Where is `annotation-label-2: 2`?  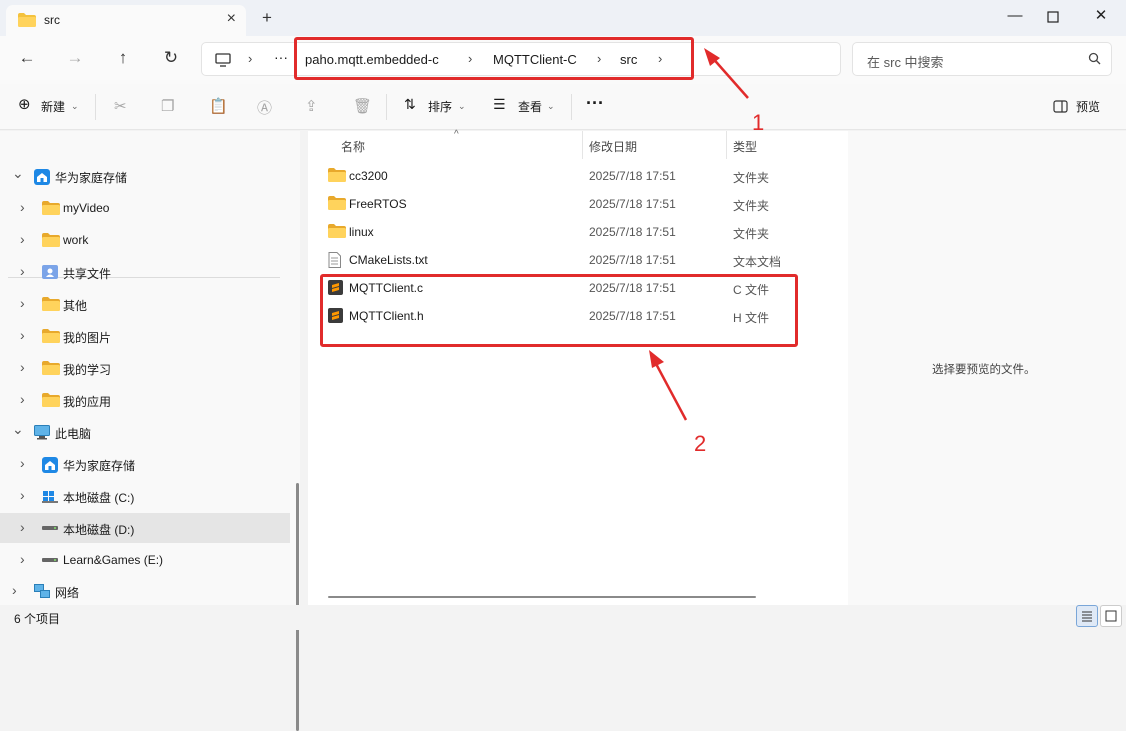 annotation-label-2: 2 is located at coordinates (700, 443).